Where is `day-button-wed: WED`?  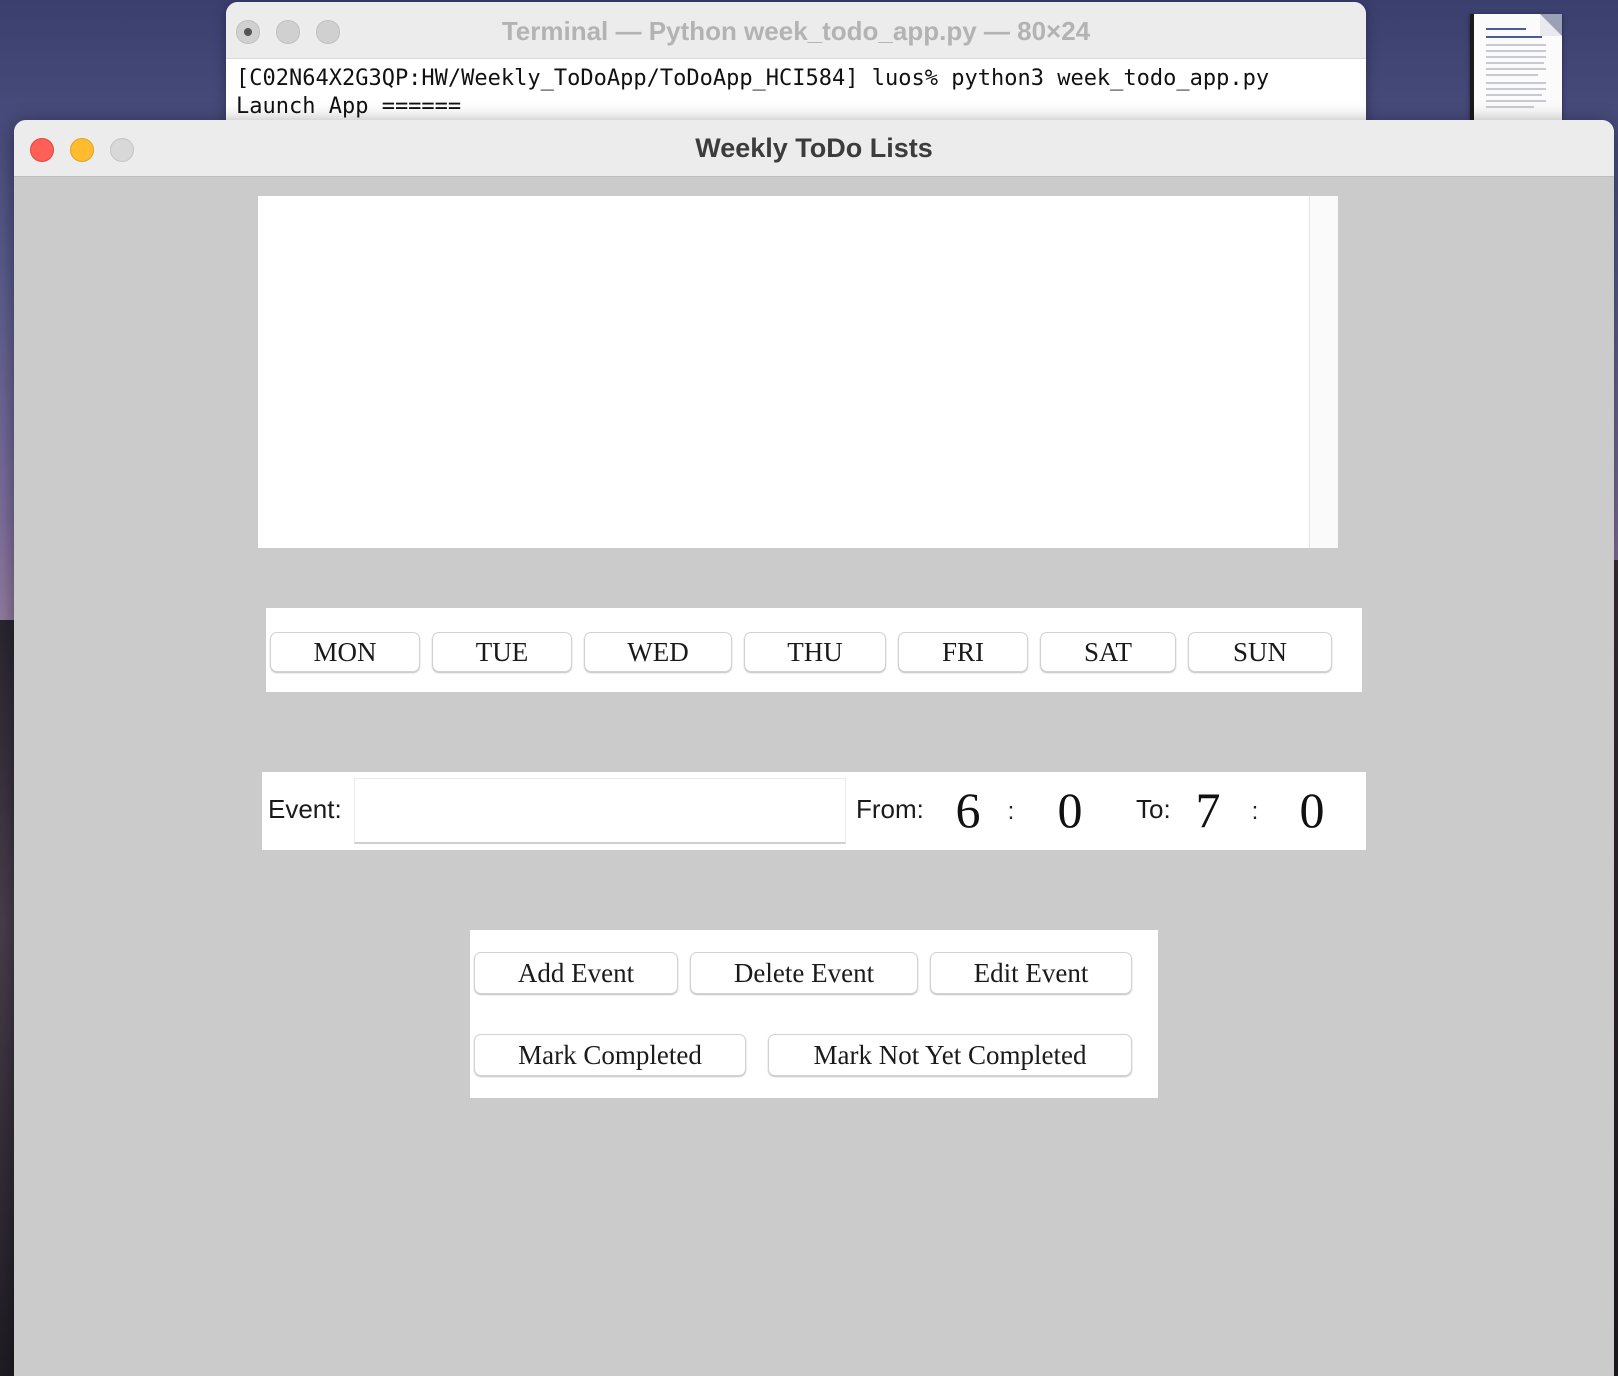
day-button-wed: WED is located at coordinates (658, 652).